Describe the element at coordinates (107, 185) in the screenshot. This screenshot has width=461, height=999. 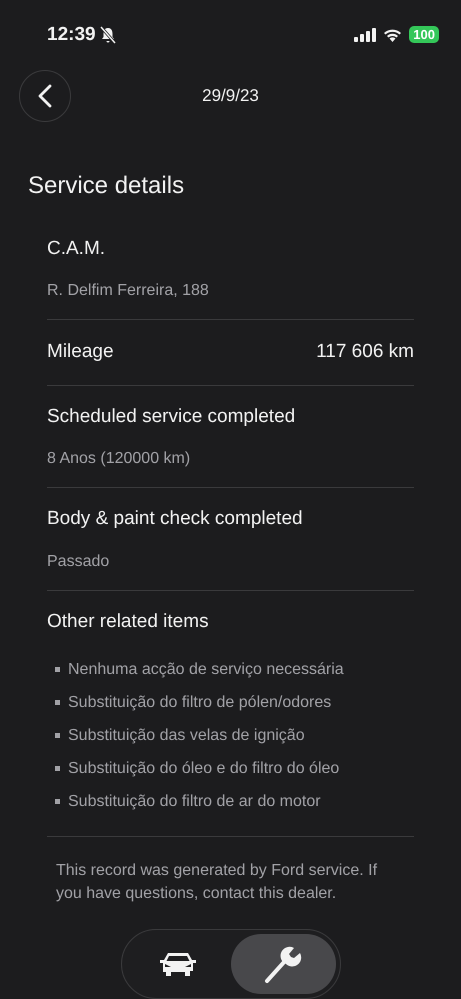
I see `section-heading: Service details` at that location.